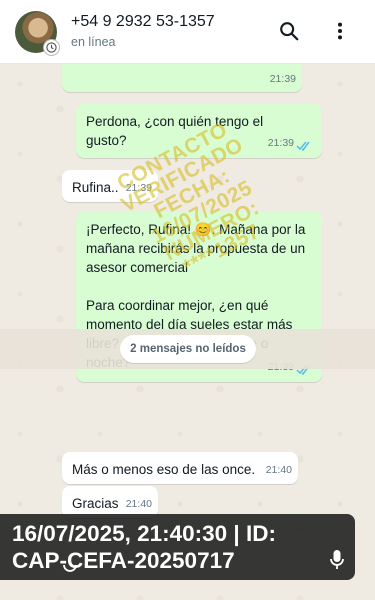  I want to click on message-text: Más o menos eso de las once., so click(164, 469).